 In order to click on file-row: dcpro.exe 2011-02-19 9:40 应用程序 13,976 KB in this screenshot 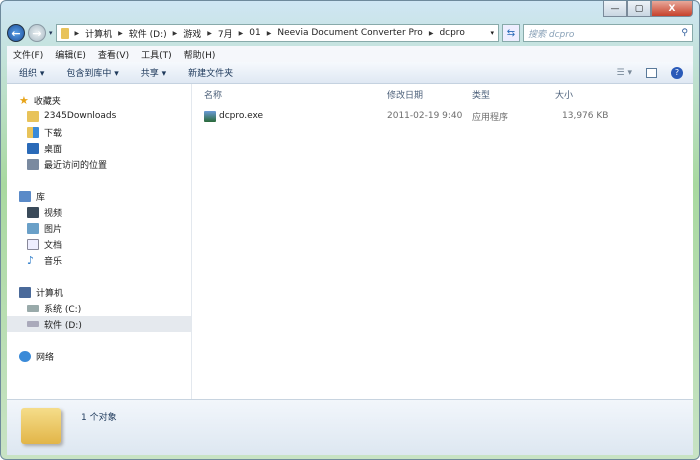, I will do `click(442, 116)`.